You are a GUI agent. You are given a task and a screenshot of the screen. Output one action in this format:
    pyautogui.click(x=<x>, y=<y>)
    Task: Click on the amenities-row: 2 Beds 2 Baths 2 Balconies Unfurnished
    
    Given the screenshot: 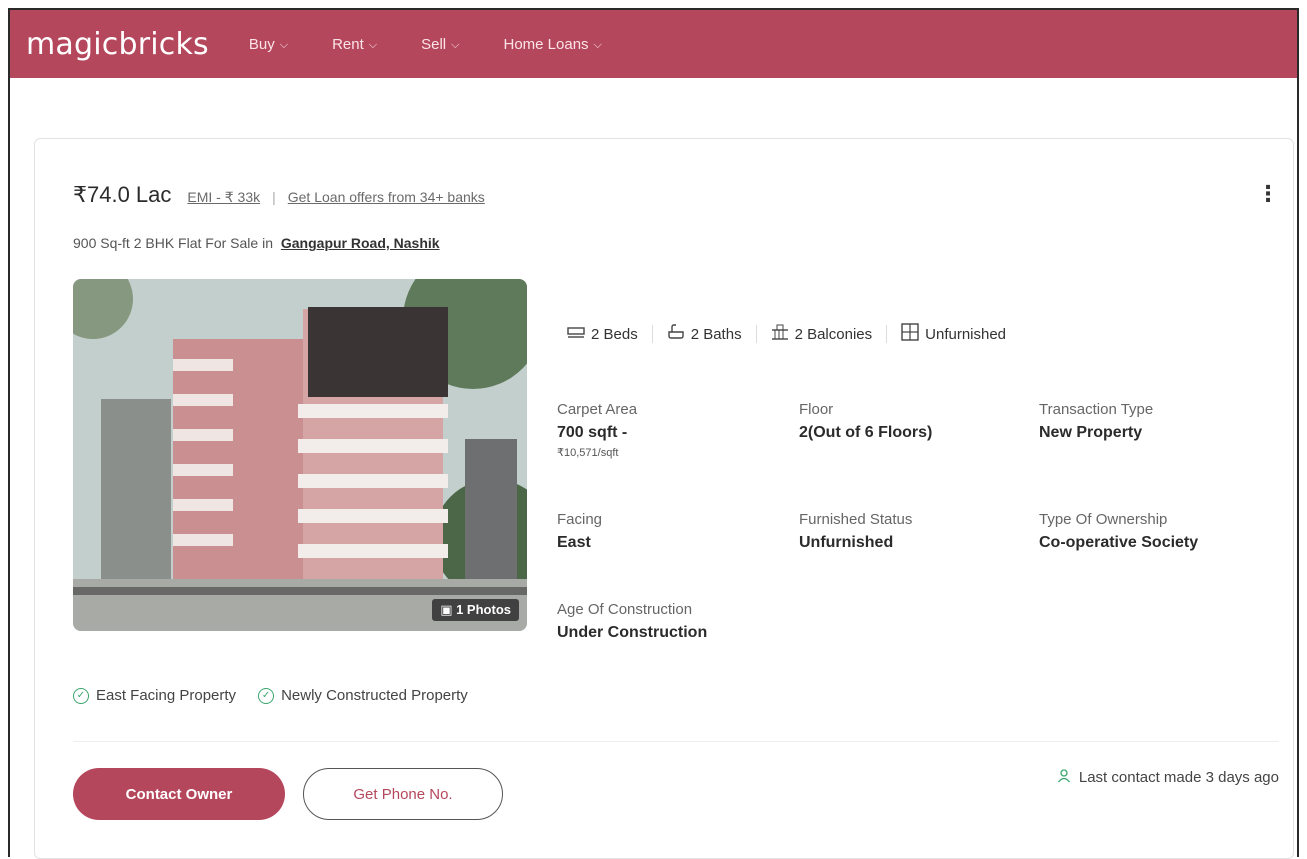 What is the action you would take?
    pyautogui.click(x=786, y=334)
    